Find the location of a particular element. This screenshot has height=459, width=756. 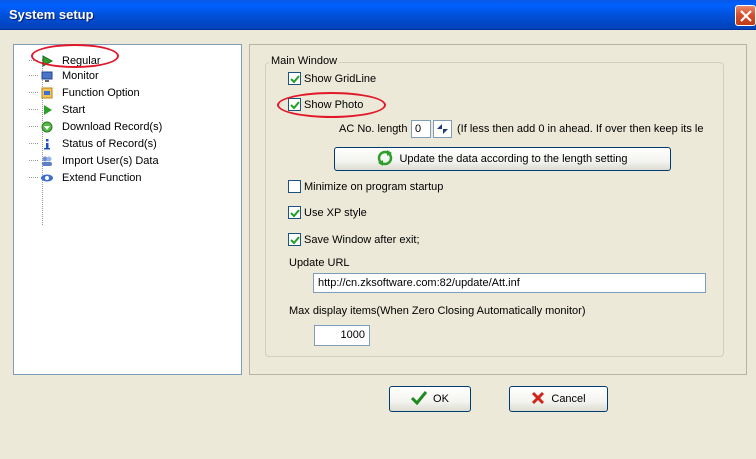

use-xp-style-checkbox: Use XP style is located at coordinates (327, 212).